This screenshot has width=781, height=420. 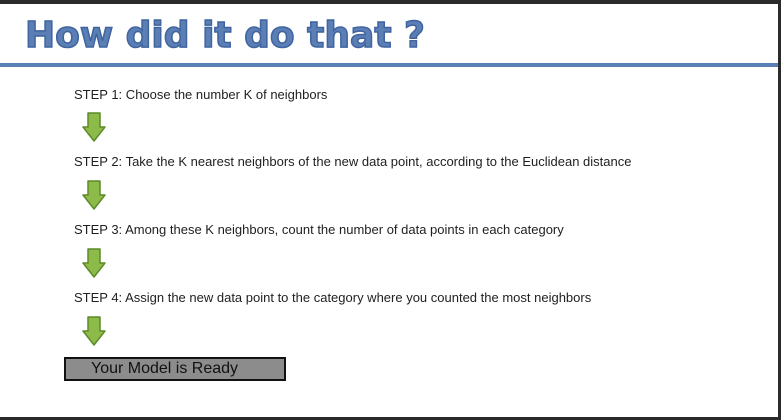 I want to click on title-underline, so click(x=389, y=65).